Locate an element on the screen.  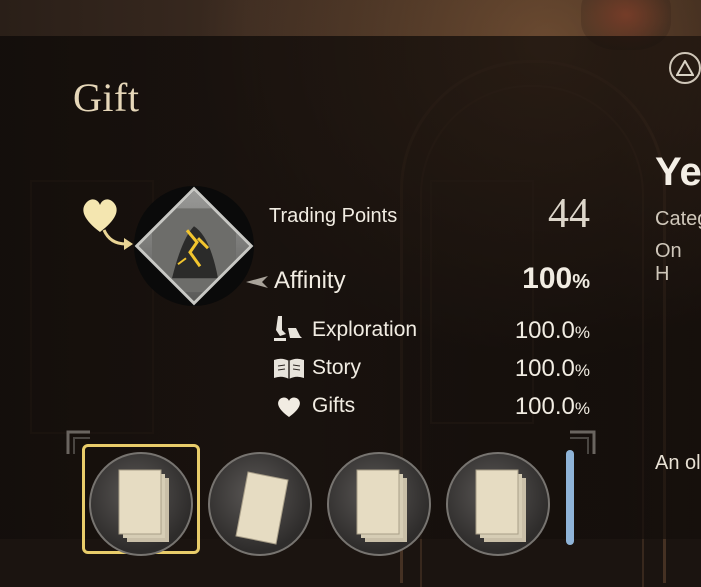
triangle-icon is located at coordinates (685, 68).